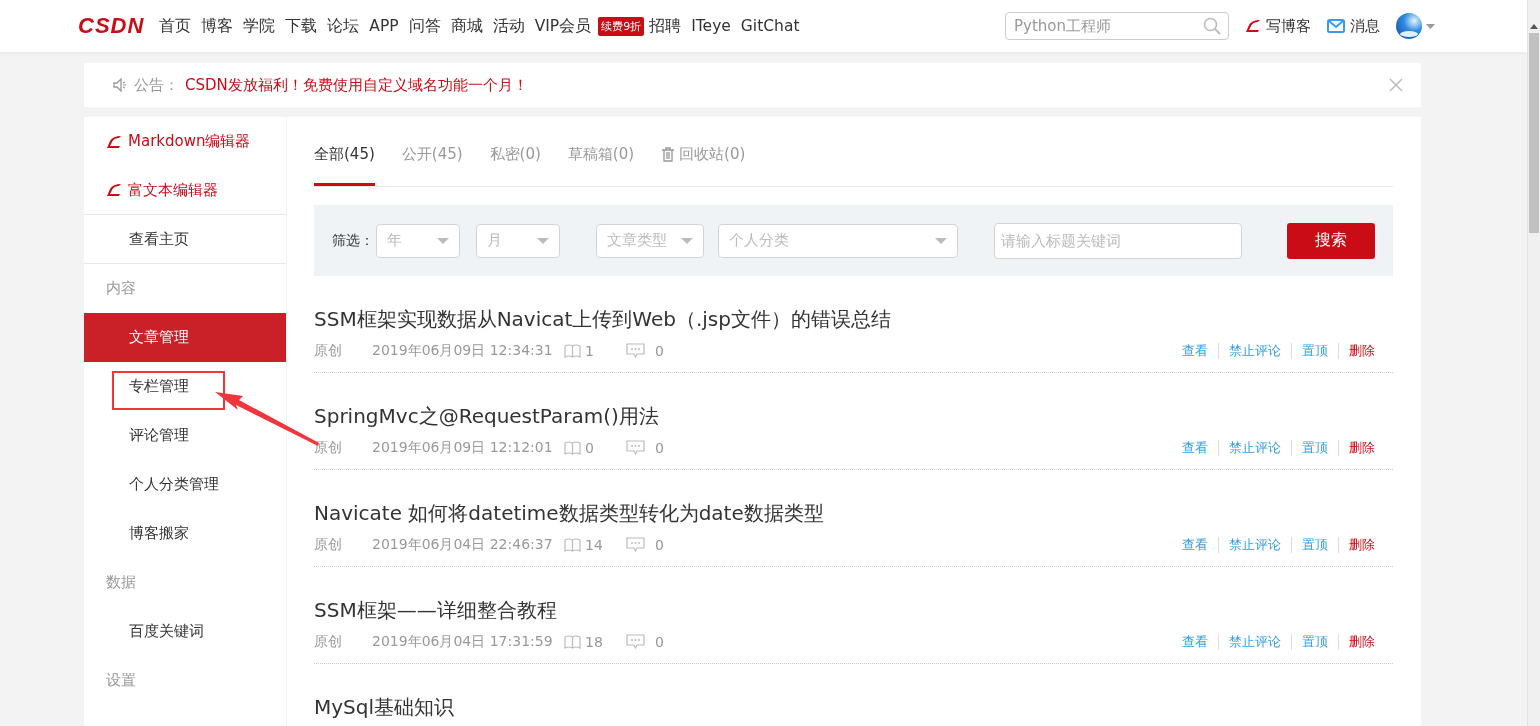 This screenshot has height=726, width=1540. Describe the element at coordinates (111, 26) in the screenshot. I see `site-logo: CSDN` at that location.